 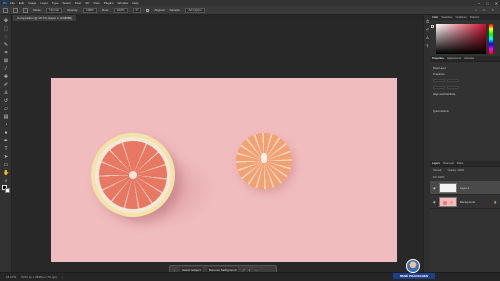 What do you see at coordinates (6, 181) in the screenshot?
I see `zoom-tool-icon: ⌕` at bounding box center [6, 181].